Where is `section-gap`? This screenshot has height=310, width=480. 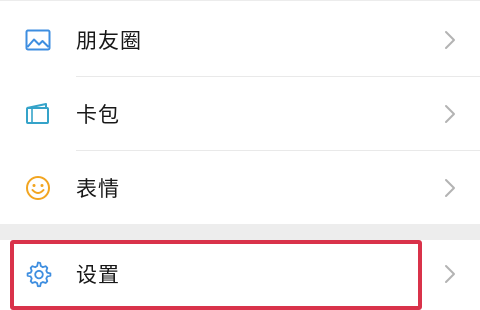 section-gap is located at coordinates (240, 232).